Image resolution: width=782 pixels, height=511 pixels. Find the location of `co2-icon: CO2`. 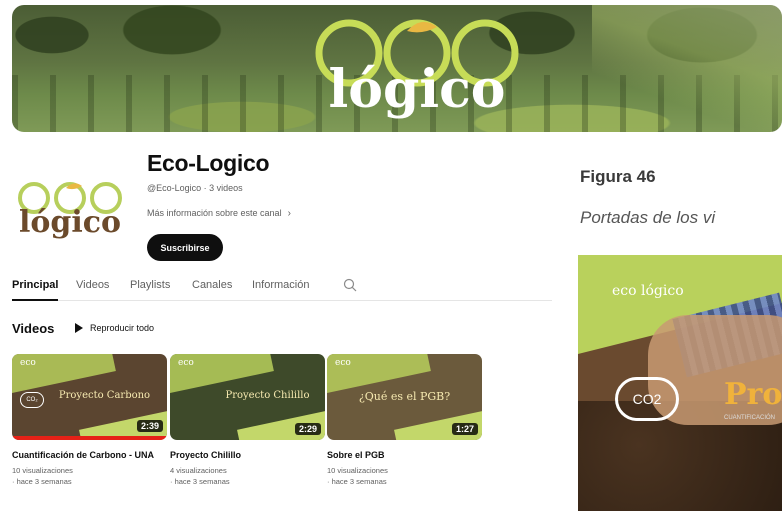

co2-icon: CO2 is located at coordinates (647, 399).